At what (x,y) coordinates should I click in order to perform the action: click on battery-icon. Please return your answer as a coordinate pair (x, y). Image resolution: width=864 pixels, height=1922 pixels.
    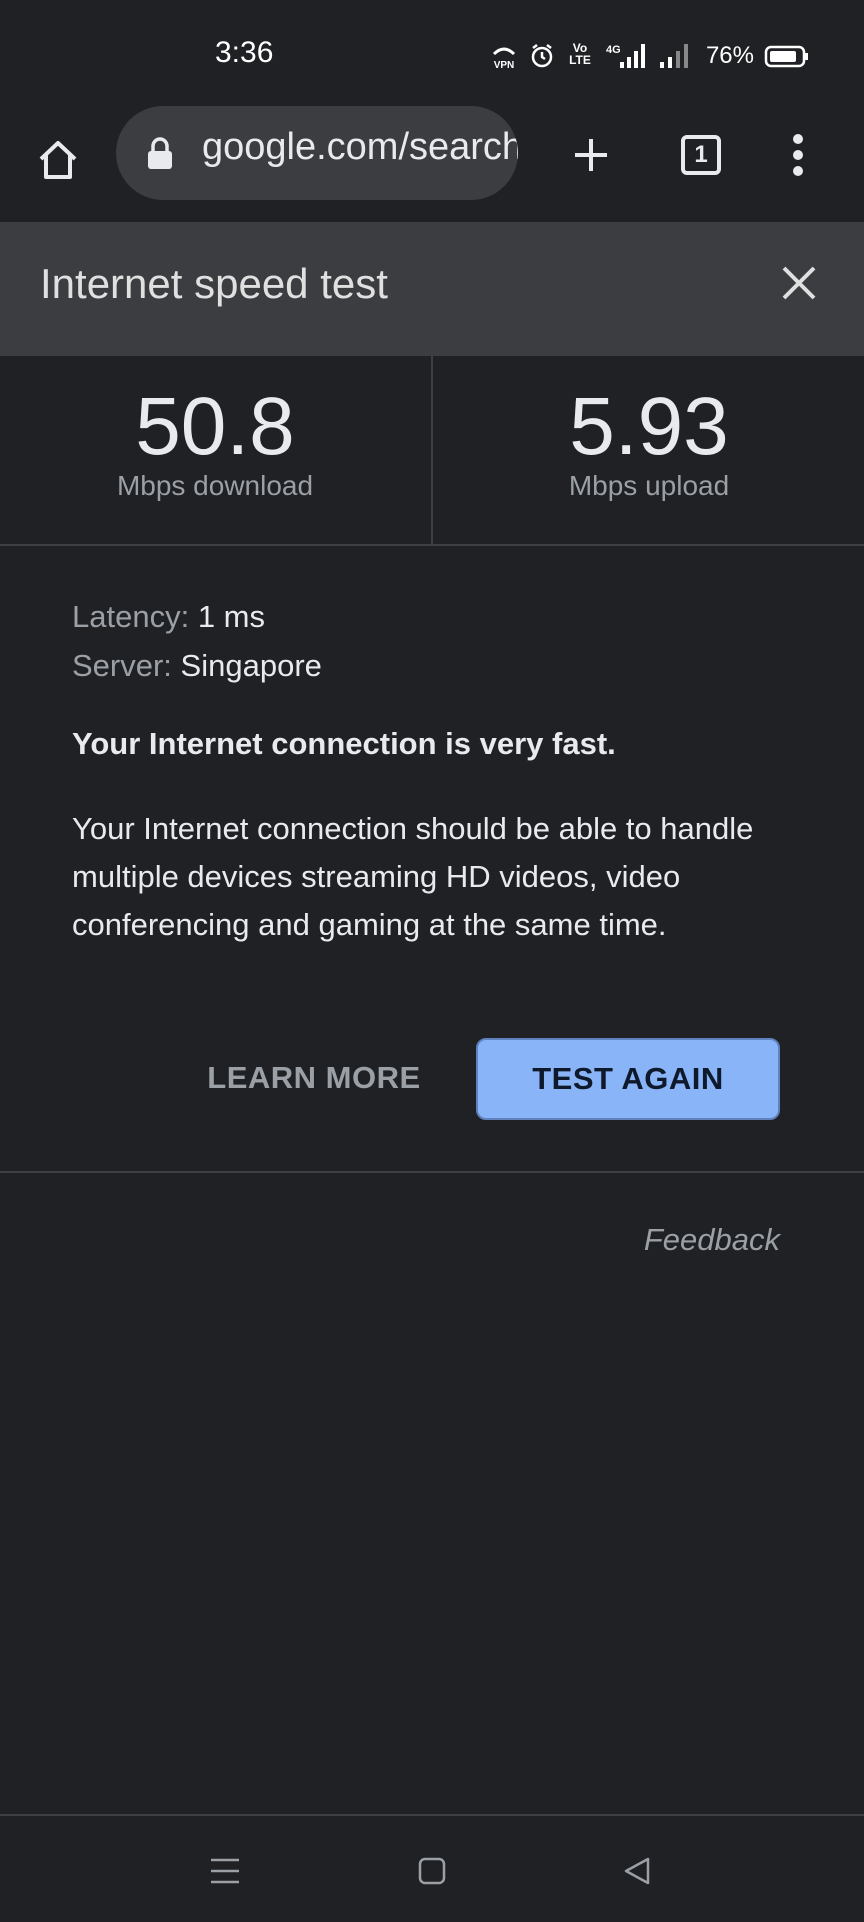
    Looking at the image, I should click on (787, 56).